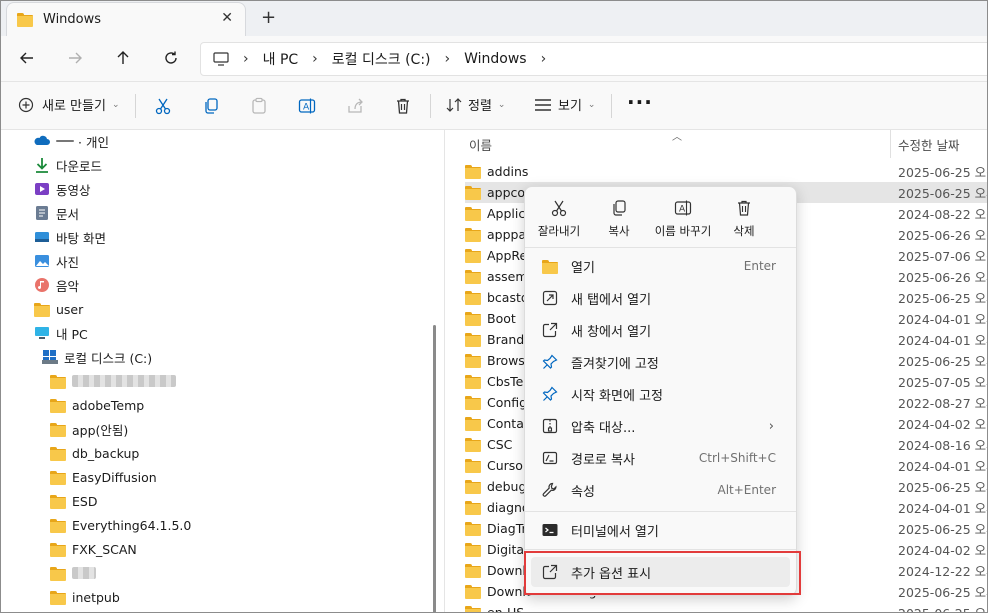 This screenshot has height=613, width=988. Describe the element at coordinates (171, 58) in the screenshot. I see `refresh-button` at that location.